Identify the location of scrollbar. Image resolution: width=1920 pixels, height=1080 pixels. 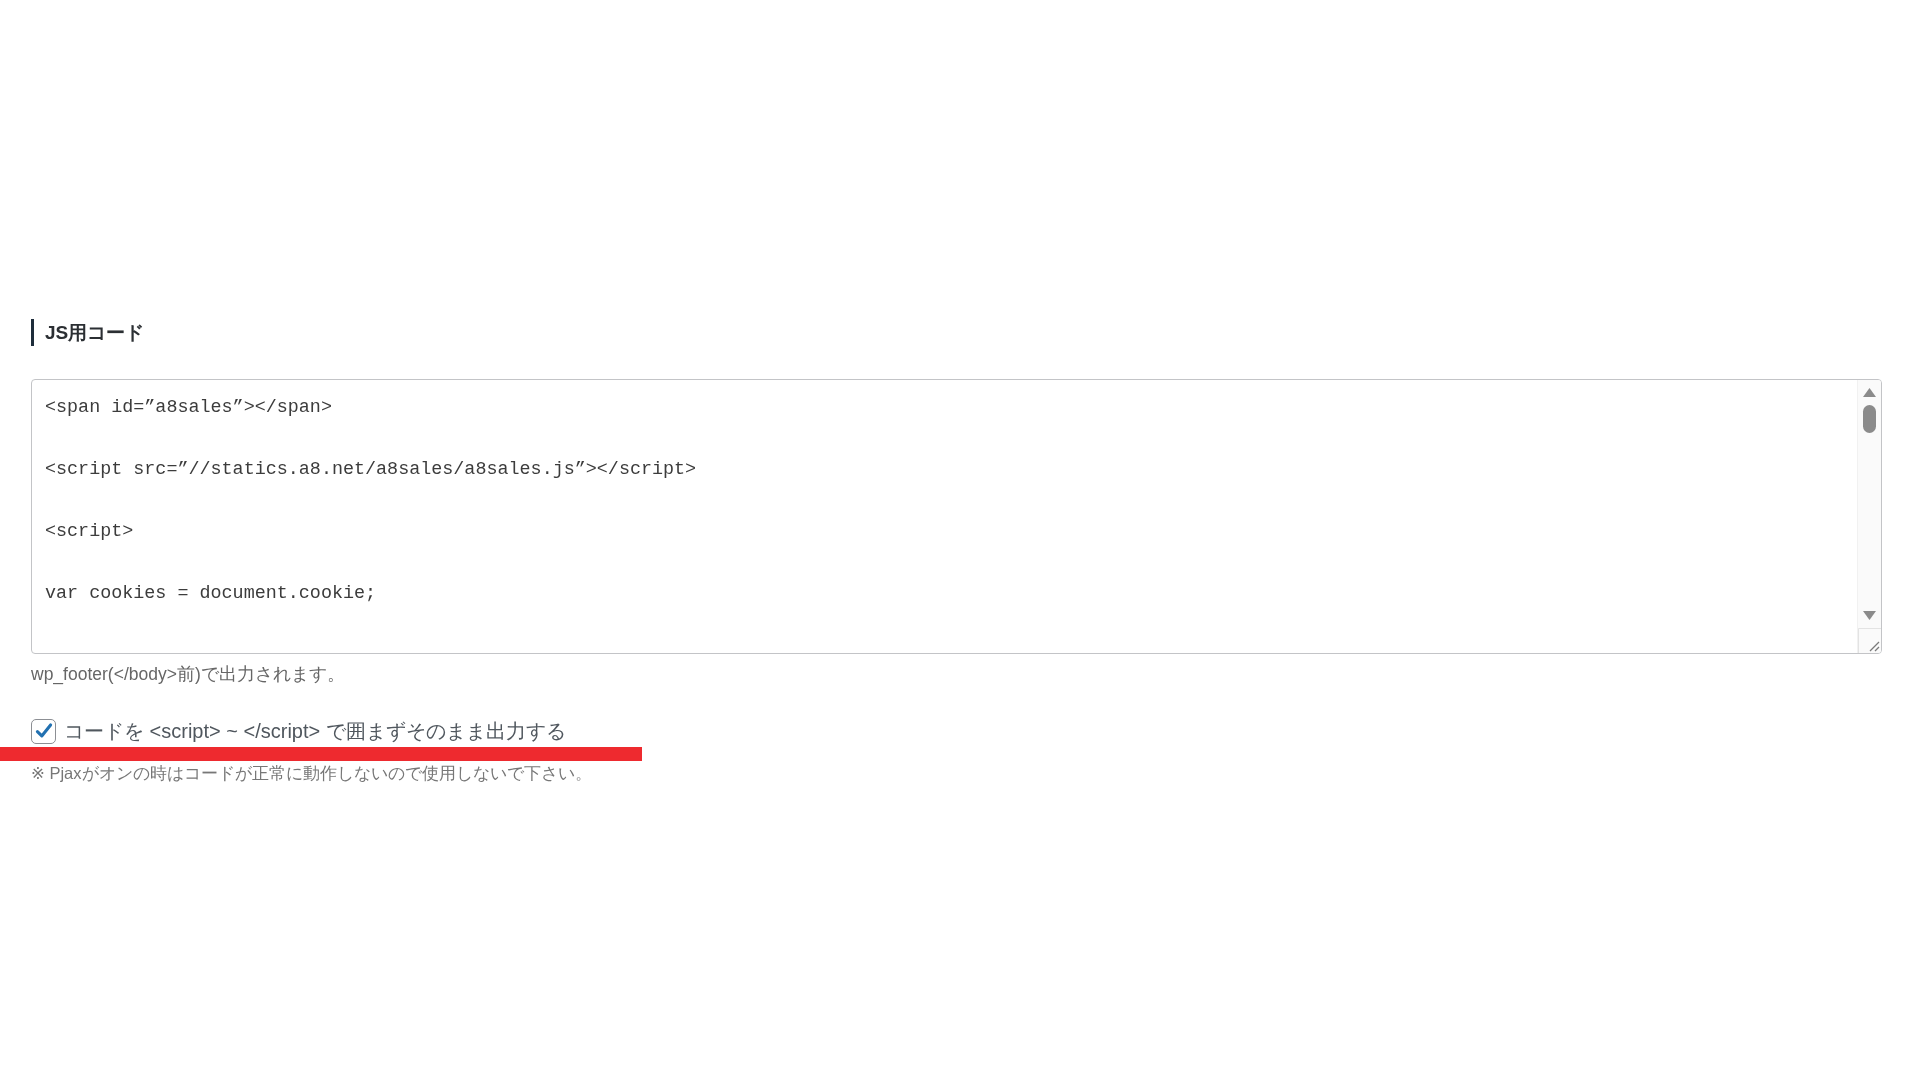
(1869, 516).